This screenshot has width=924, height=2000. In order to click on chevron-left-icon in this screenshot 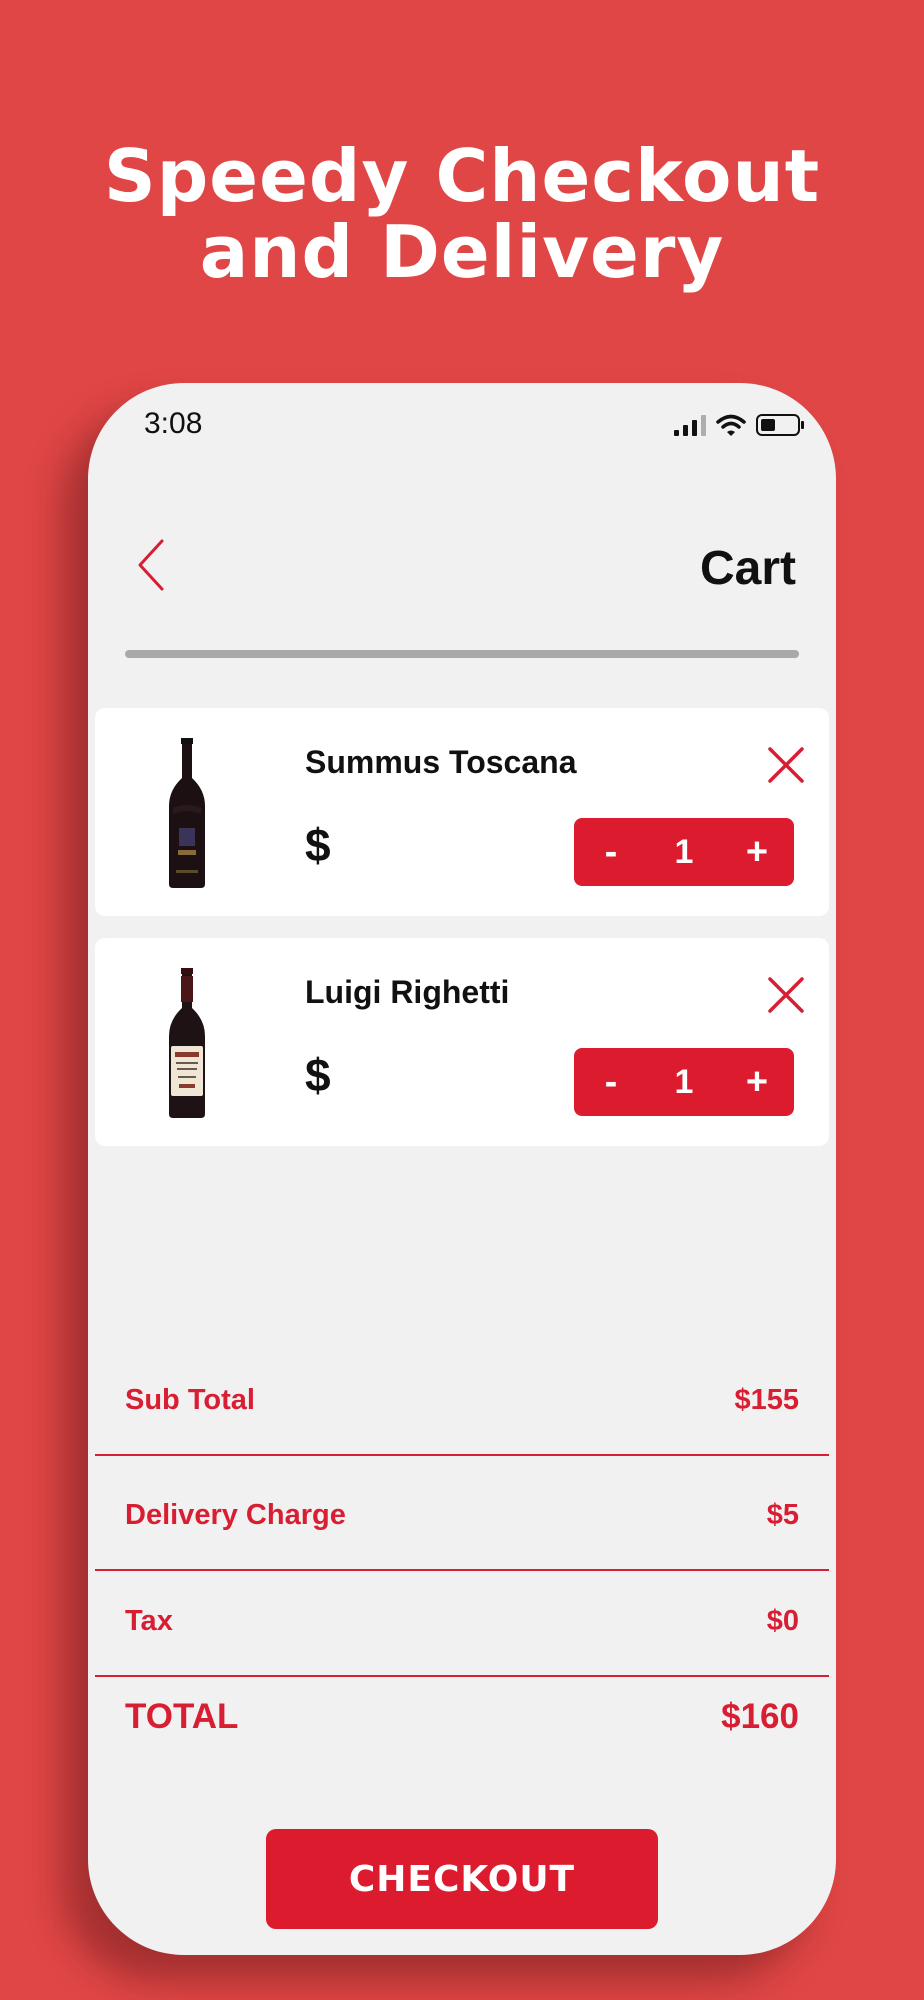, I will do `click(151, 565)`.